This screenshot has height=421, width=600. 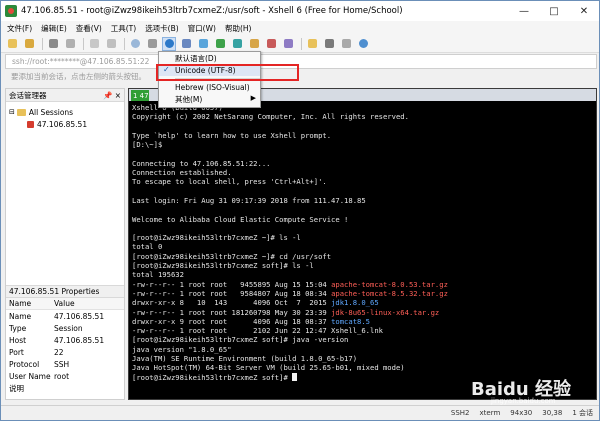 What do you see at coordinates (202, 28) in the screenshot?
I see `menu-window: 窗口(W)` at bounding box center [202, 28].